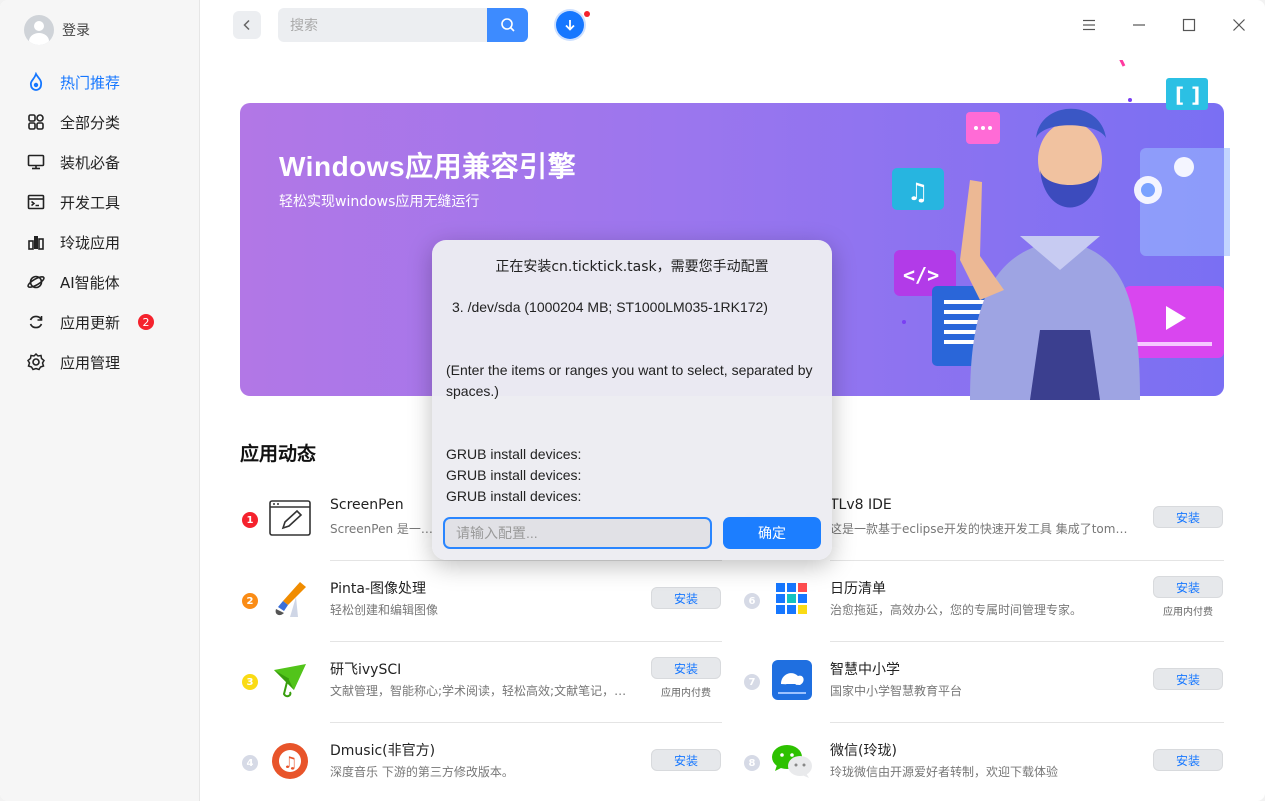 This screenshot has height=801, width=1265. I want to click on flame-icon, so click(36, 82).